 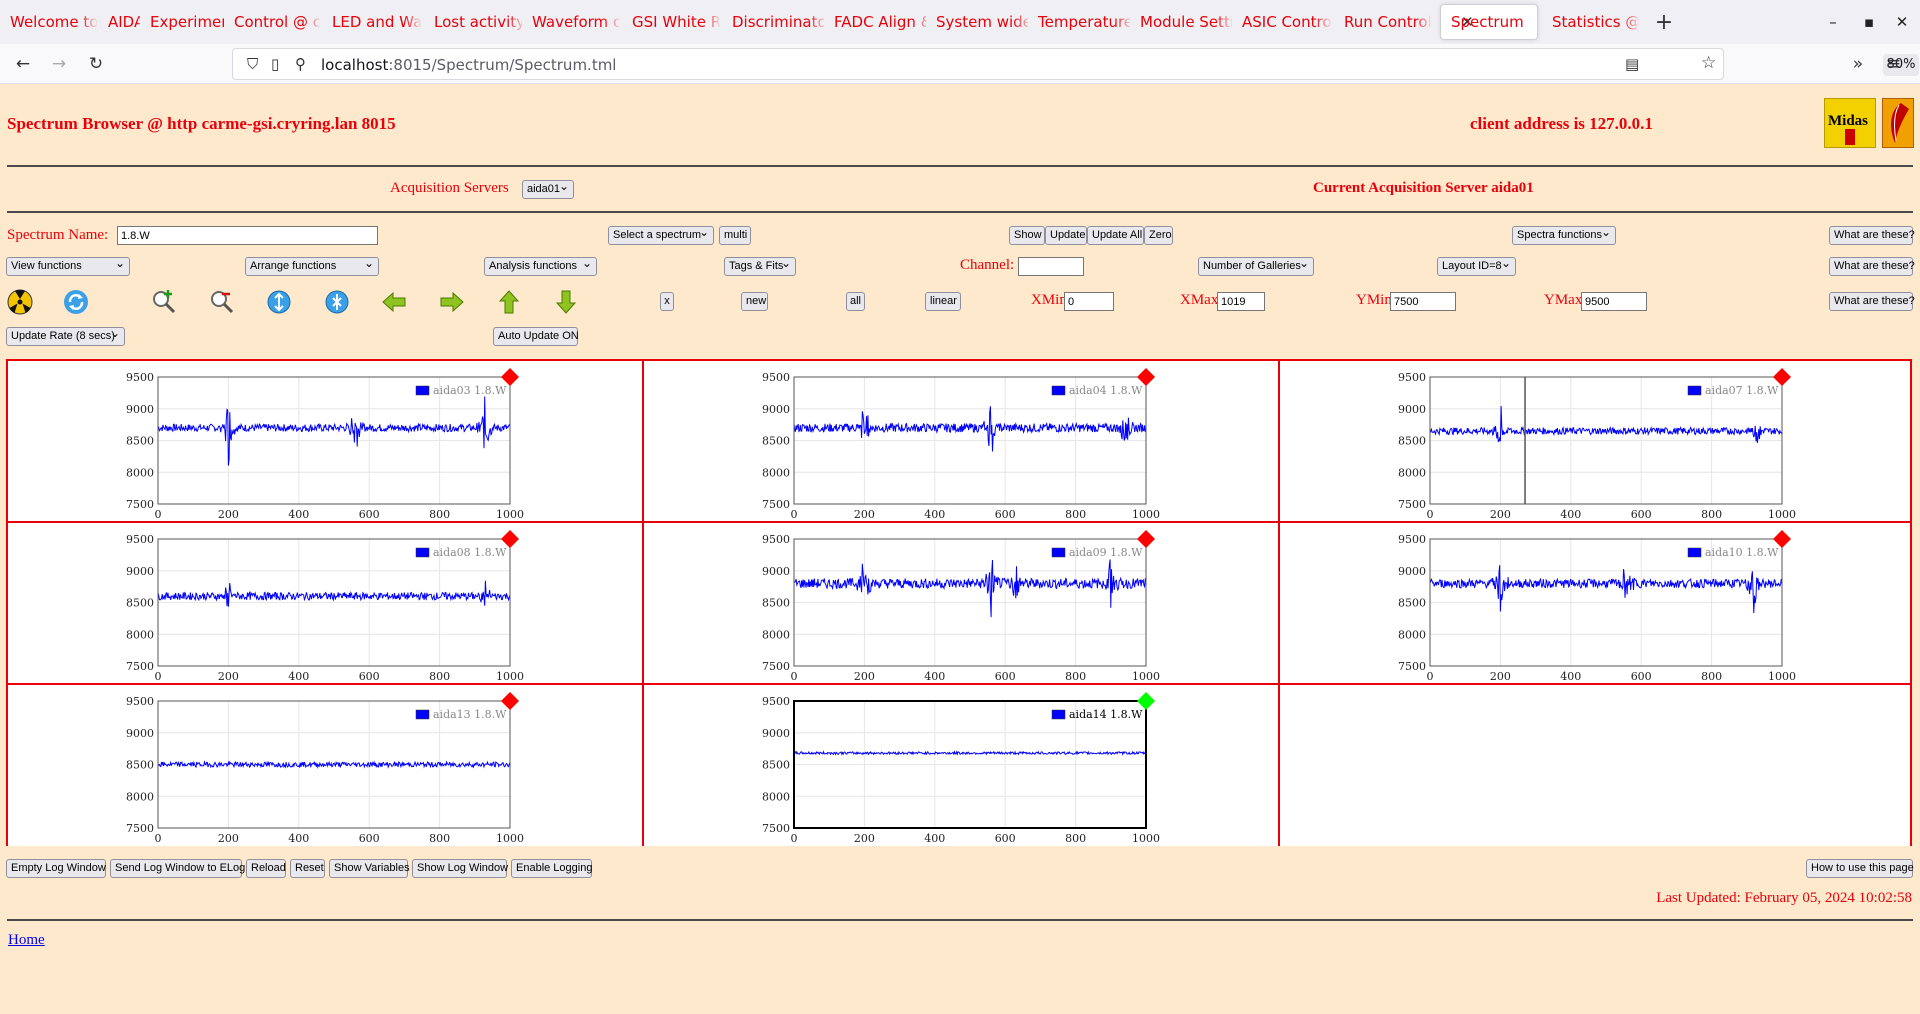 I want to click on x-tick-label: 800, so click(x=1075, y=676).